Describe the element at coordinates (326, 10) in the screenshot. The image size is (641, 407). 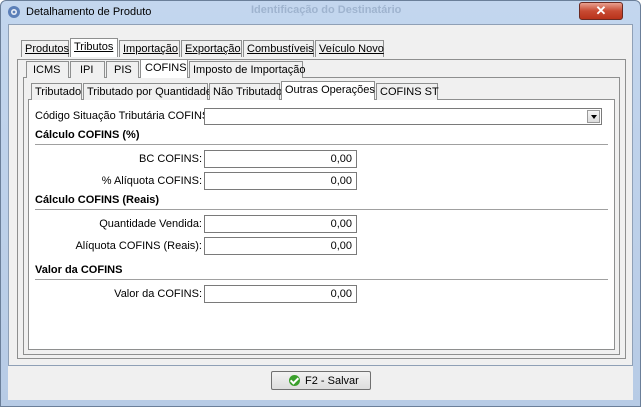
I see `background-window-title: Identificação do Destinatário` at that location.